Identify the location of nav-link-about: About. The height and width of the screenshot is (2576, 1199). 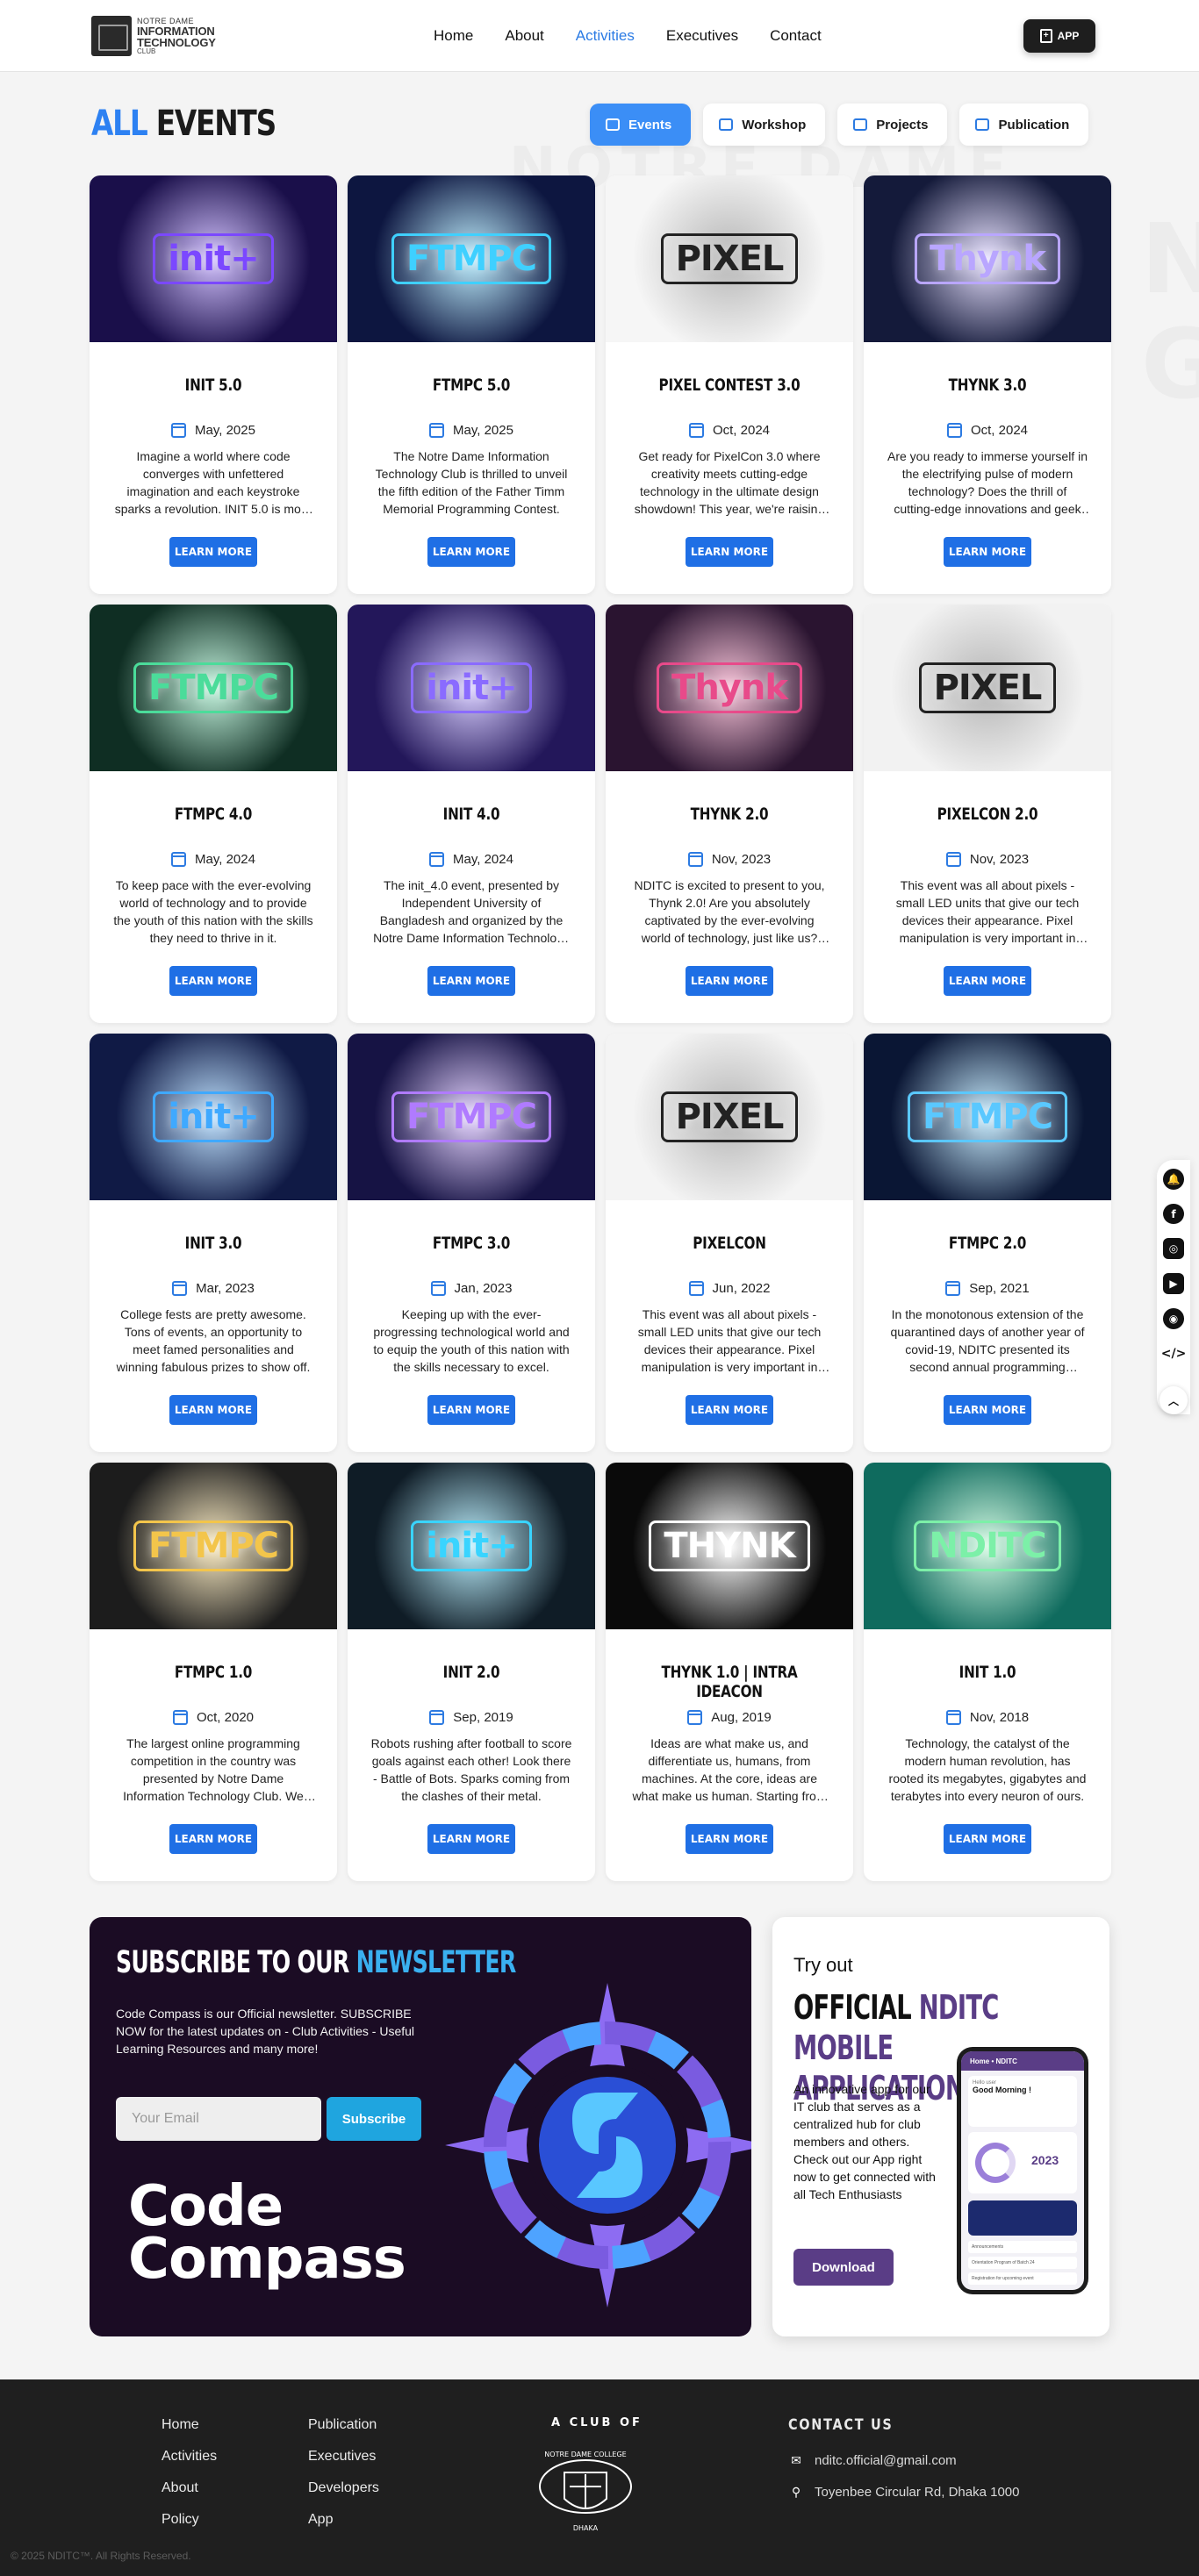
(524, 36).